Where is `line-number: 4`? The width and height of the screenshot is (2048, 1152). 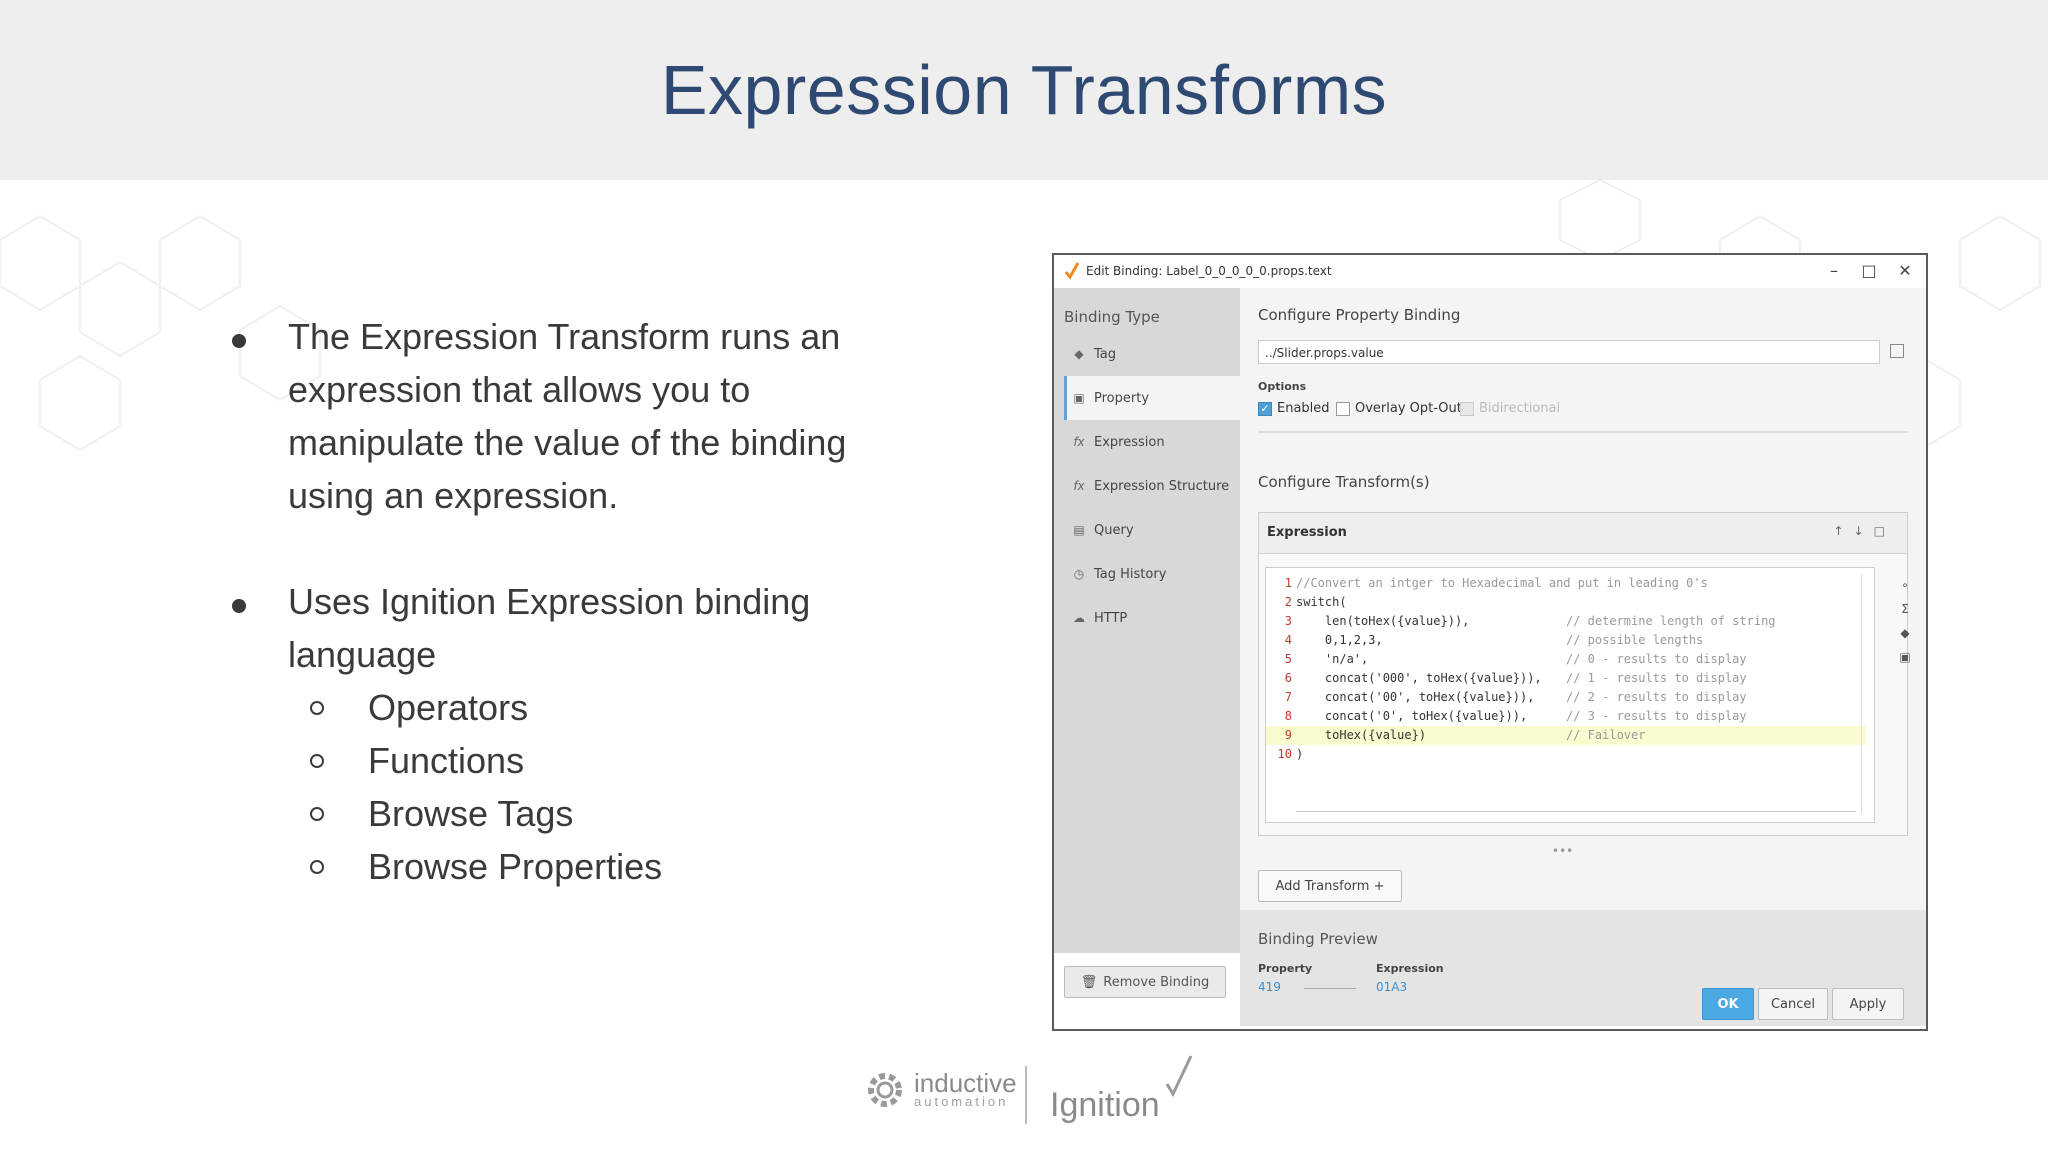
line-number: 4 is located at coordinates (1288, 640).